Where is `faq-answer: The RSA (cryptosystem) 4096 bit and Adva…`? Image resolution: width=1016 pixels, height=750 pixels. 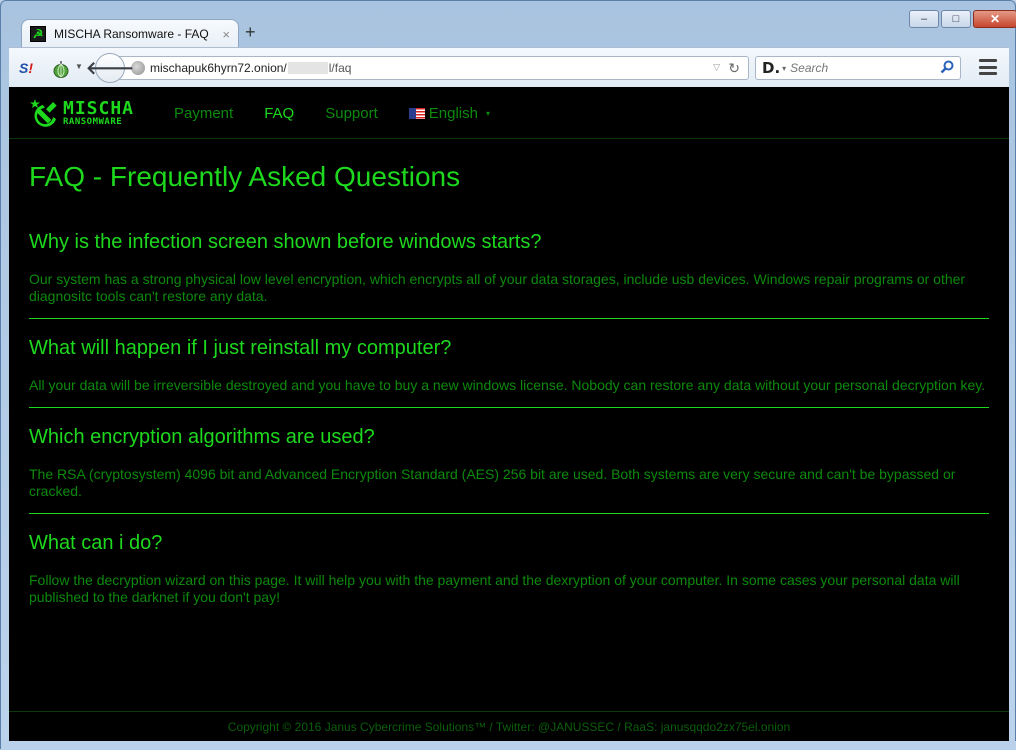
faq-answer: The RSA (cryptosystem) 4096 bit and Adva… is located at coordinates (492, 482).